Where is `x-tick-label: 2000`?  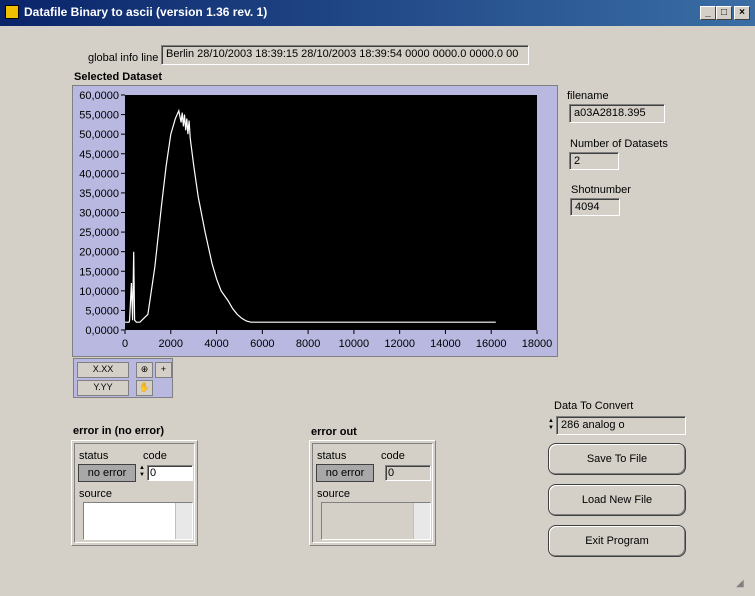 x-tick-label: 2000 is located at coordinates (171, 344).